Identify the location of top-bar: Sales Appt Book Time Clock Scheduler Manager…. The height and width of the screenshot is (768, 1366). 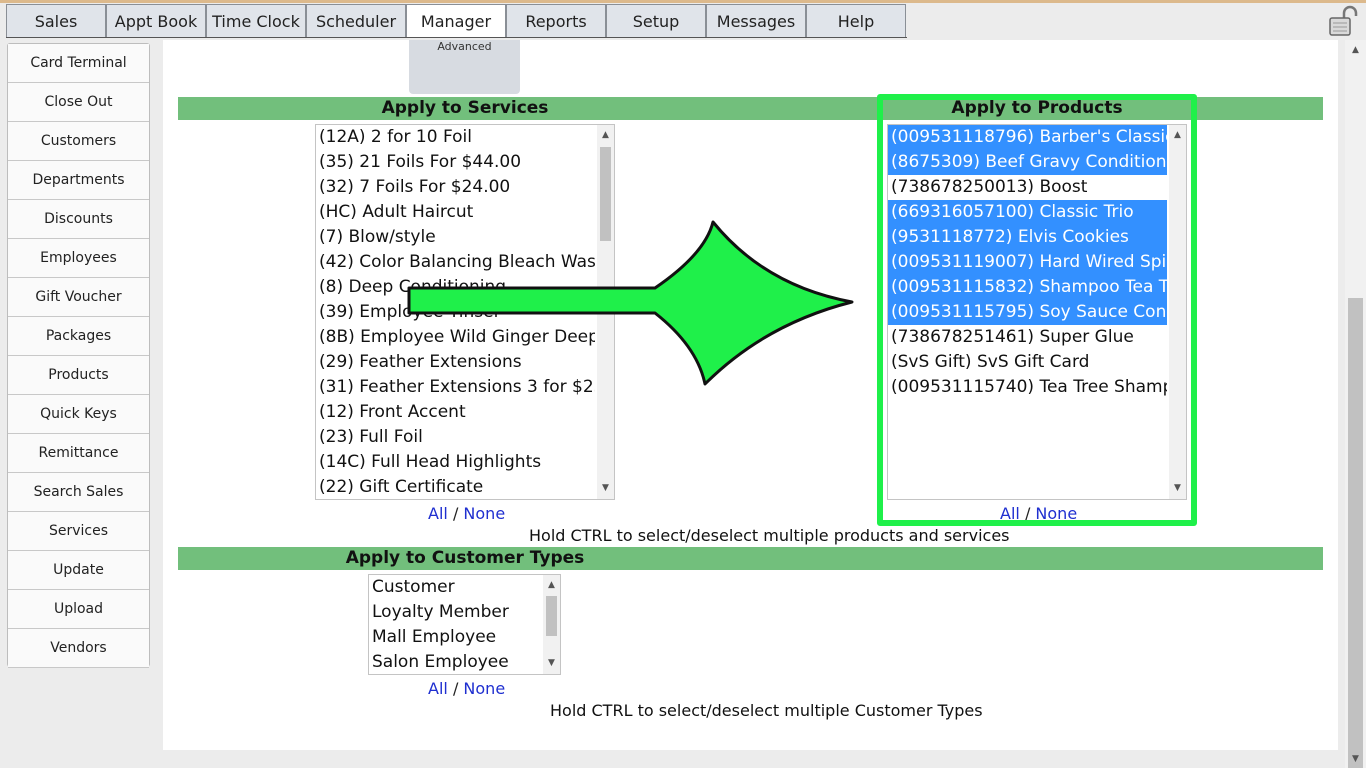
(683, 20).